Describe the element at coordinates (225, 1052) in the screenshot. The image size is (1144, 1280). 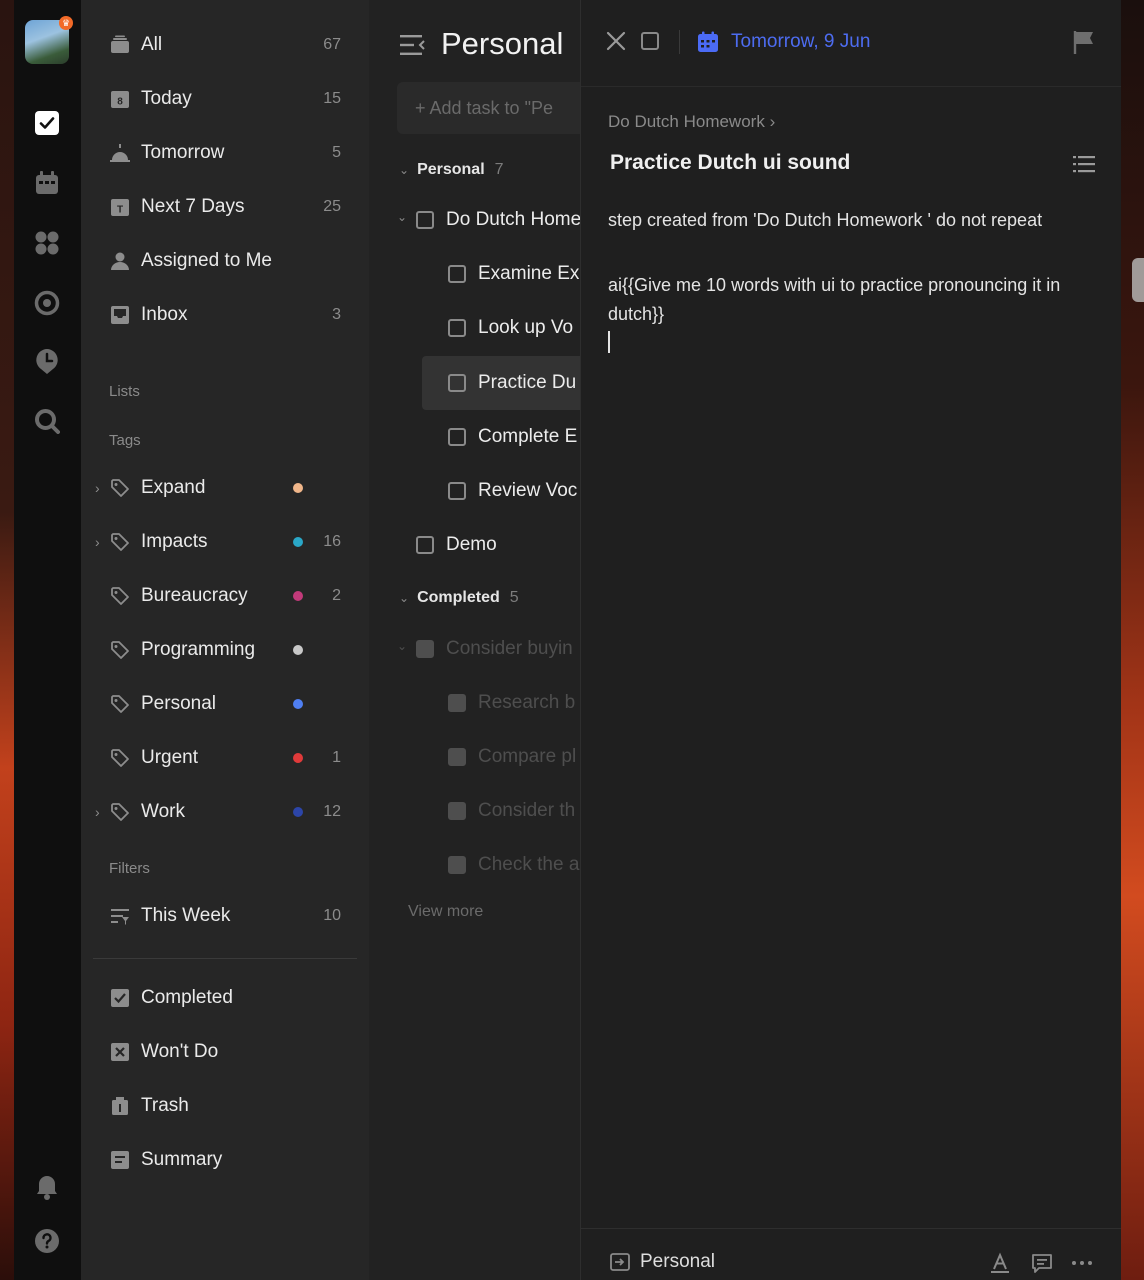
I see `sidebar-item-wont-do: Won't Do` at that location.